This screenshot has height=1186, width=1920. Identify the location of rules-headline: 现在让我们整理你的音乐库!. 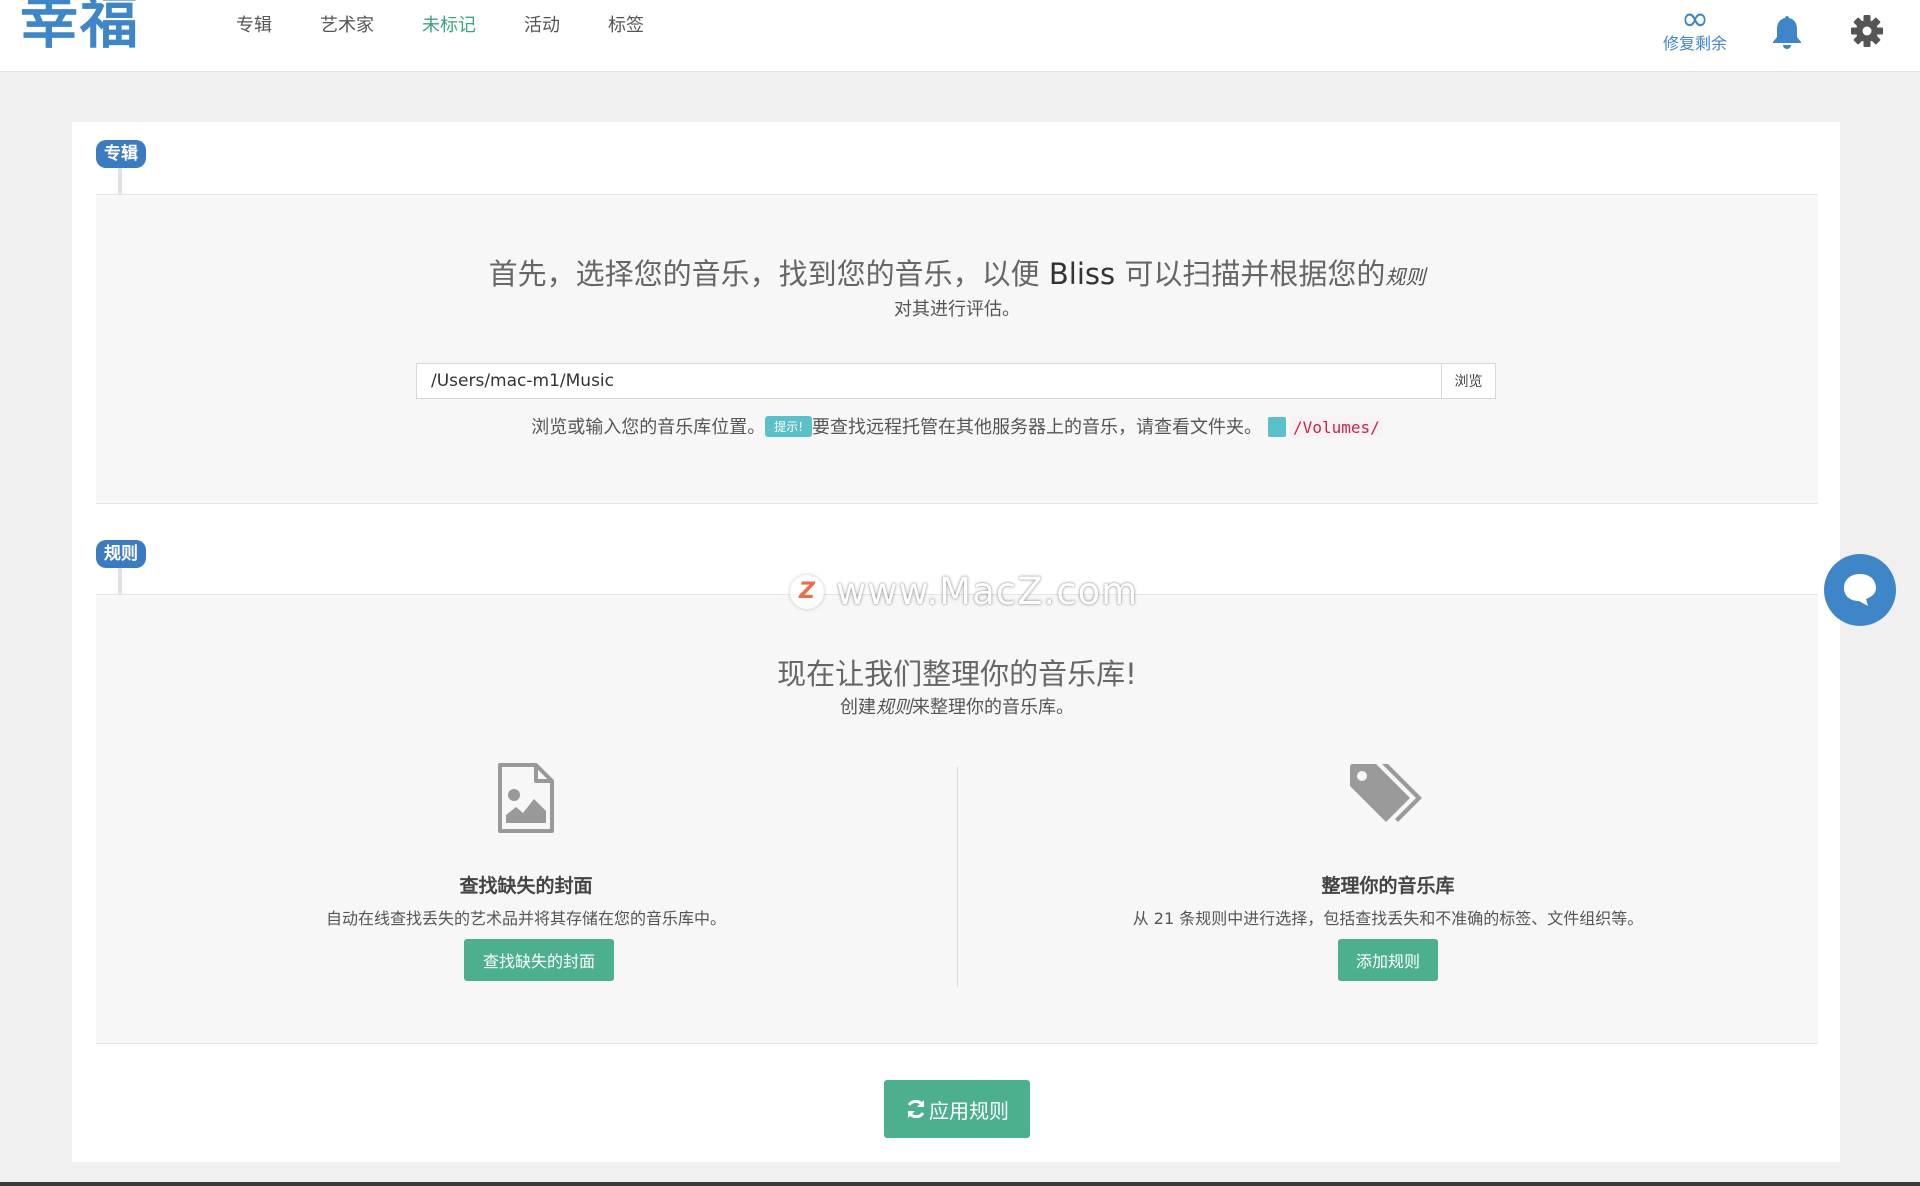
(957, 674).